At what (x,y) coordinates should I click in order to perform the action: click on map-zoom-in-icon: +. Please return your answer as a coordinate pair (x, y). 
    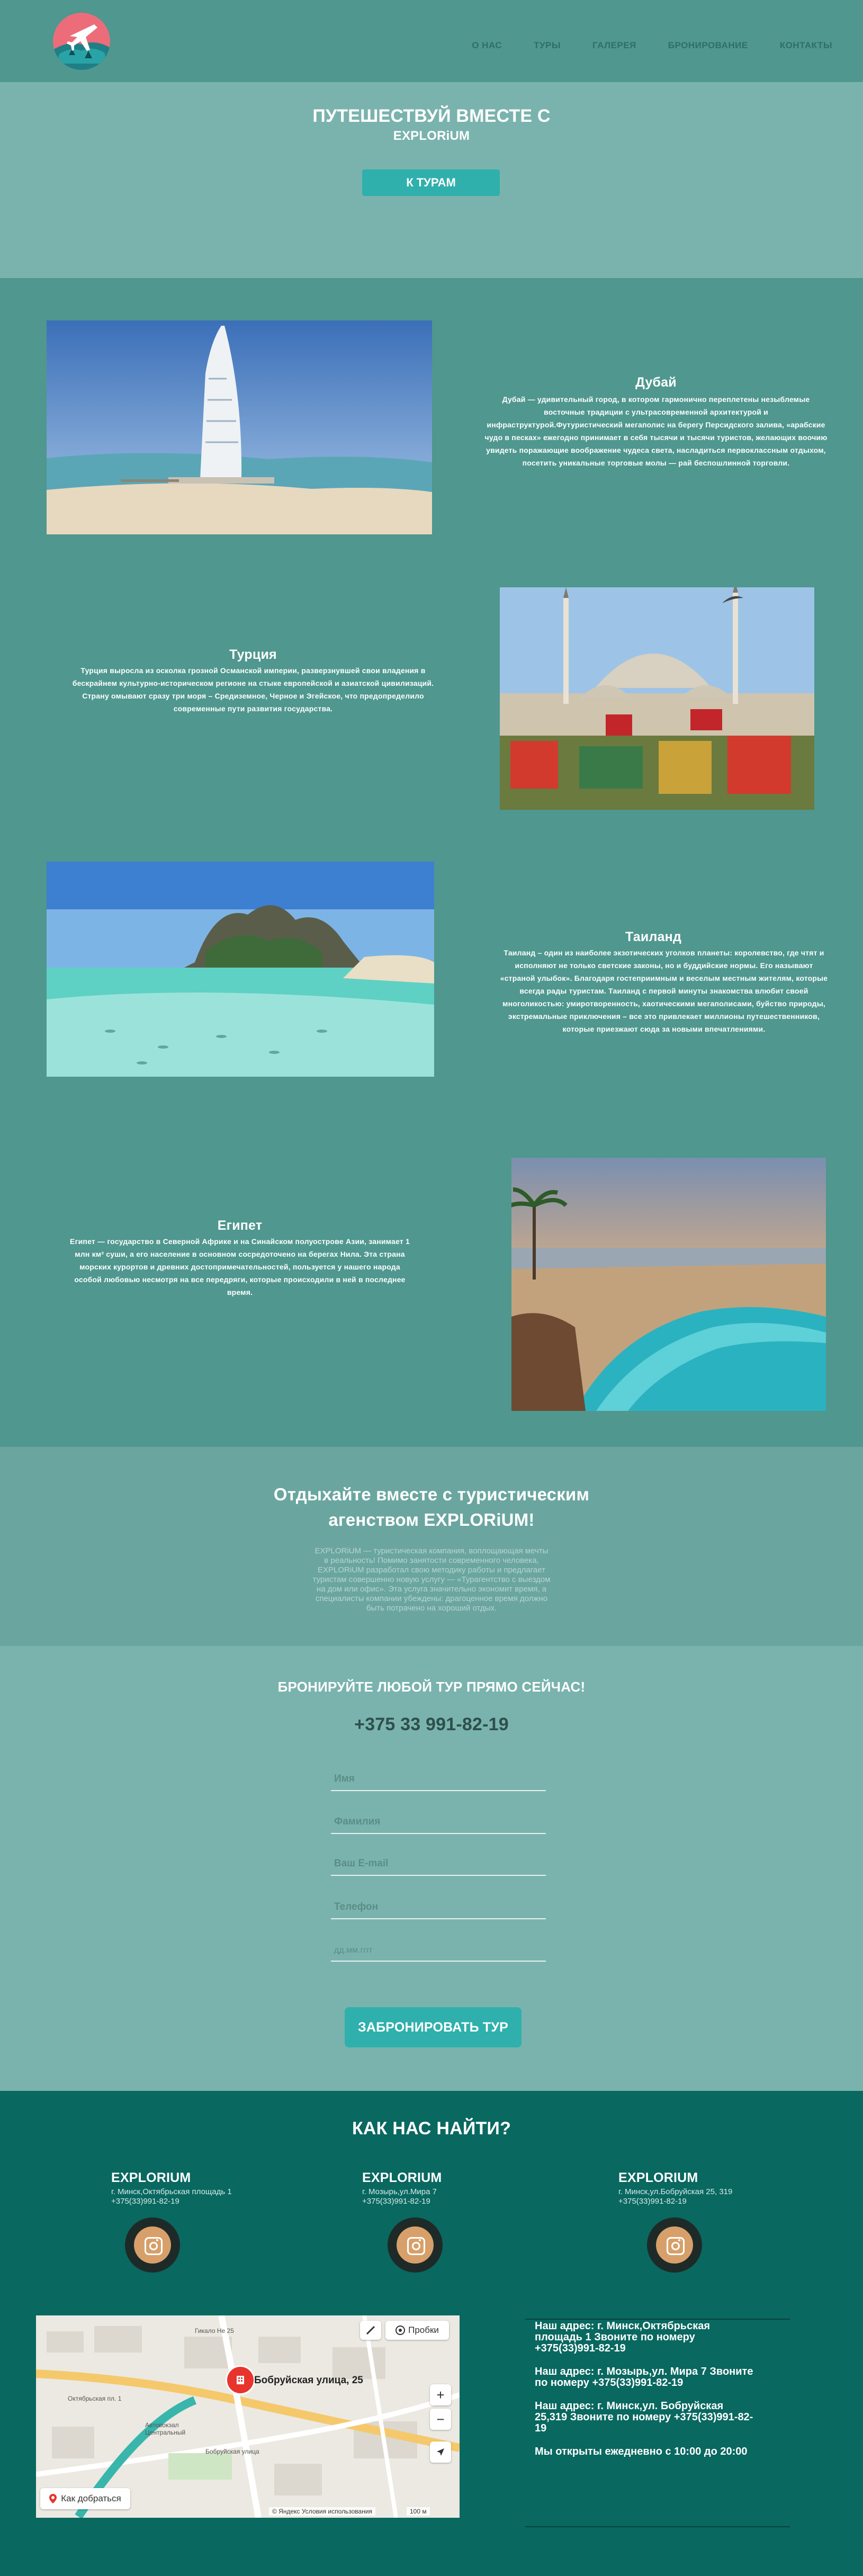
    Looking at the image, I should click on (441, 2394).